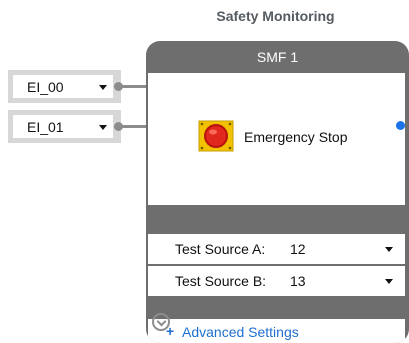 The height and width of the screenshot is (343, 409). I want to click on function-label: Emergency Stop, so click(296, 137).